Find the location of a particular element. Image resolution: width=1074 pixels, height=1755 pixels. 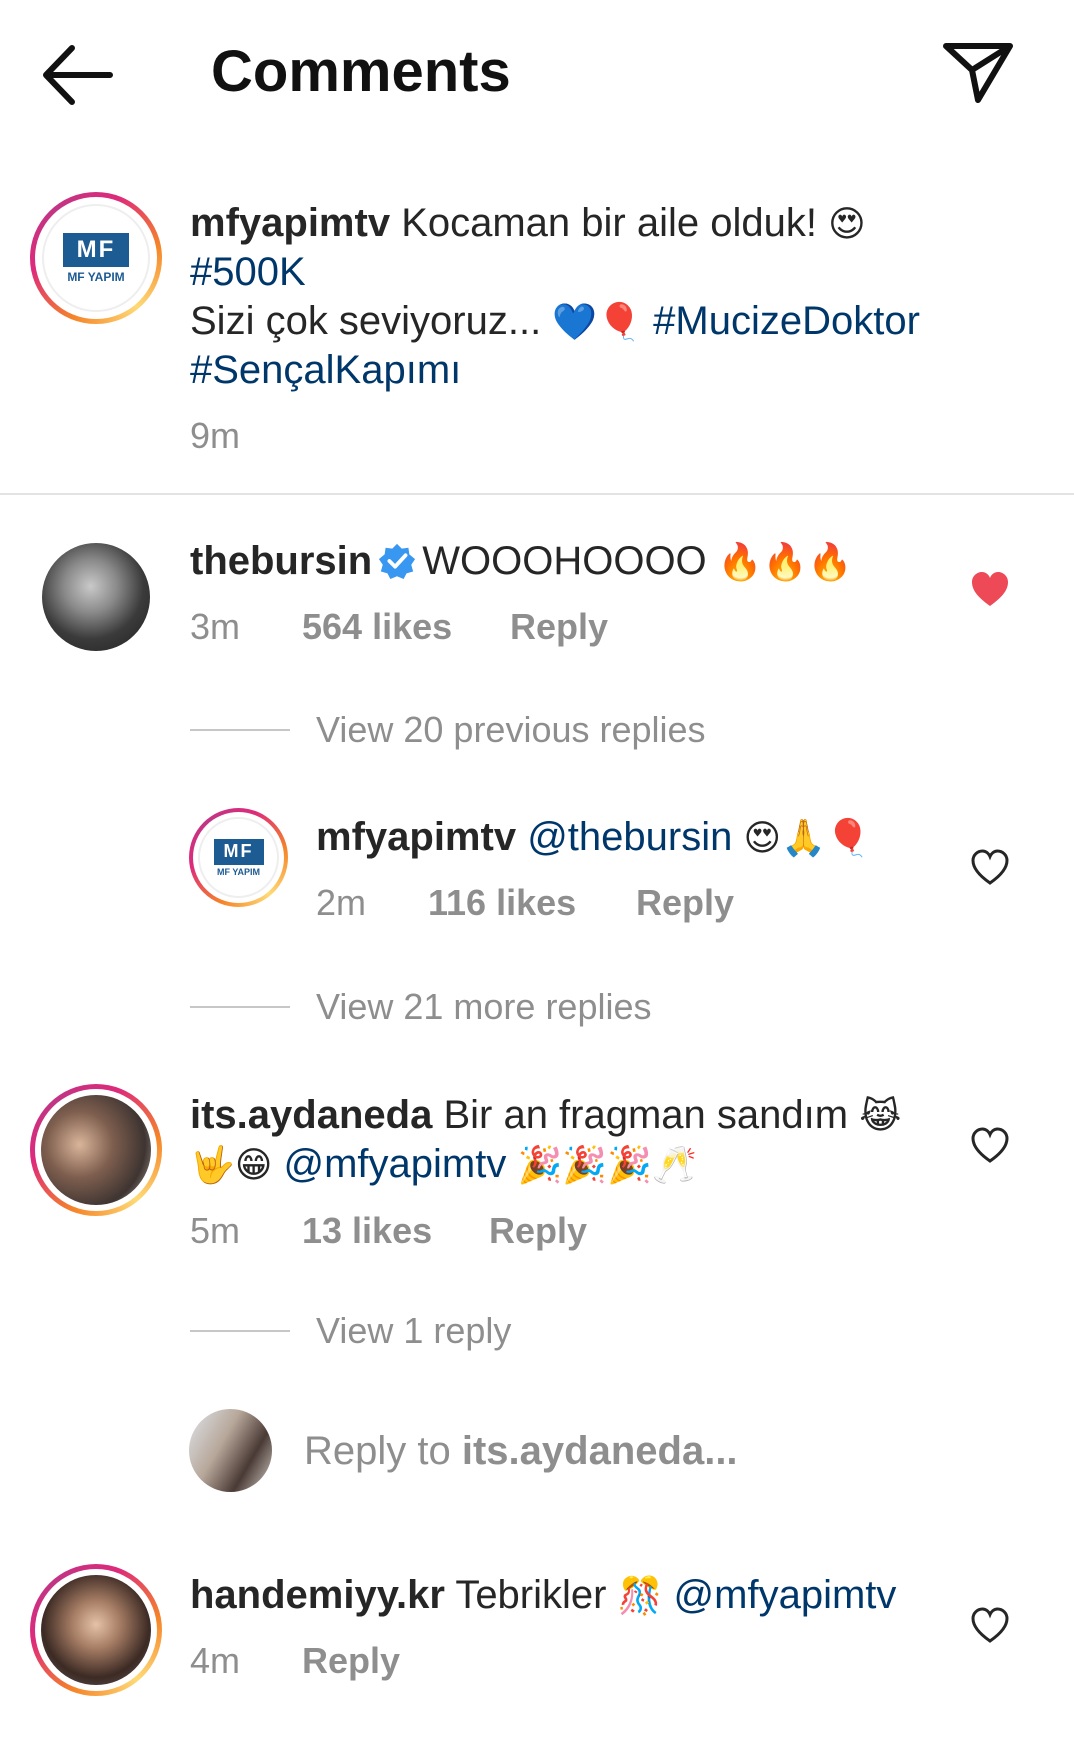

reply-input-prefix: Reply to is located at coordinates (377, 1451).